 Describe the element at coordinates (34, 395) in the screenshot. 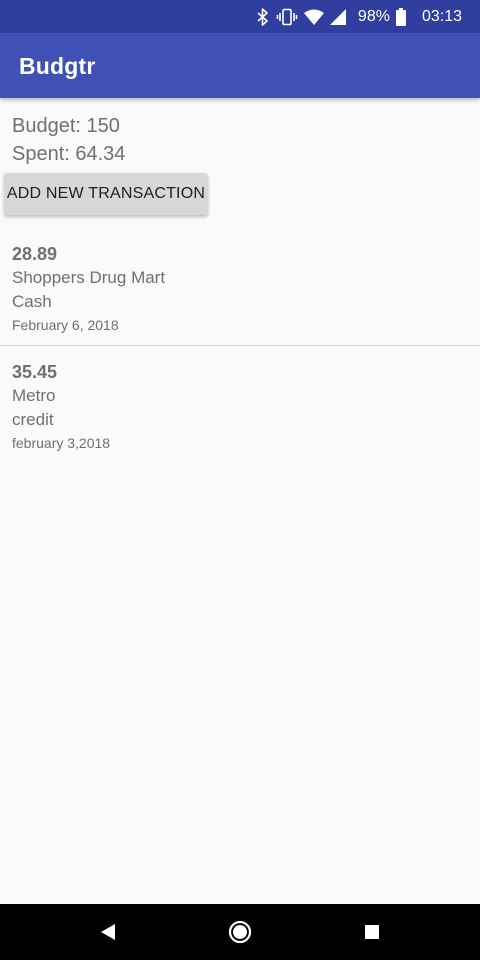

I see `transaction-store: Metro` at that location.